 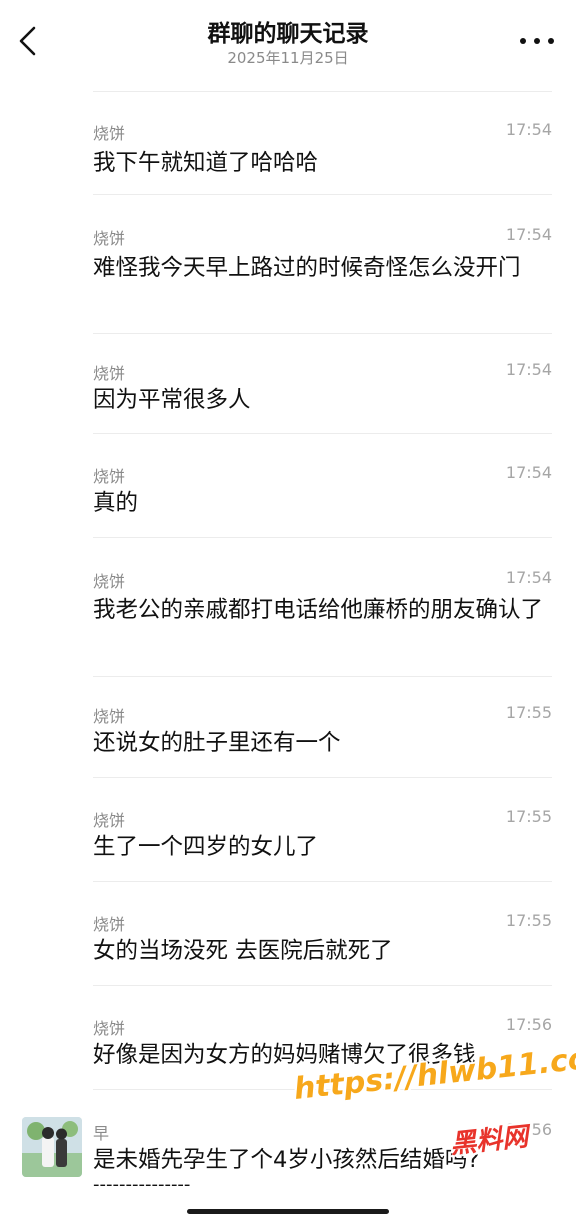 I want to click on message-text: 生了一个四岁的女儿了, so click(x=206, y=847).